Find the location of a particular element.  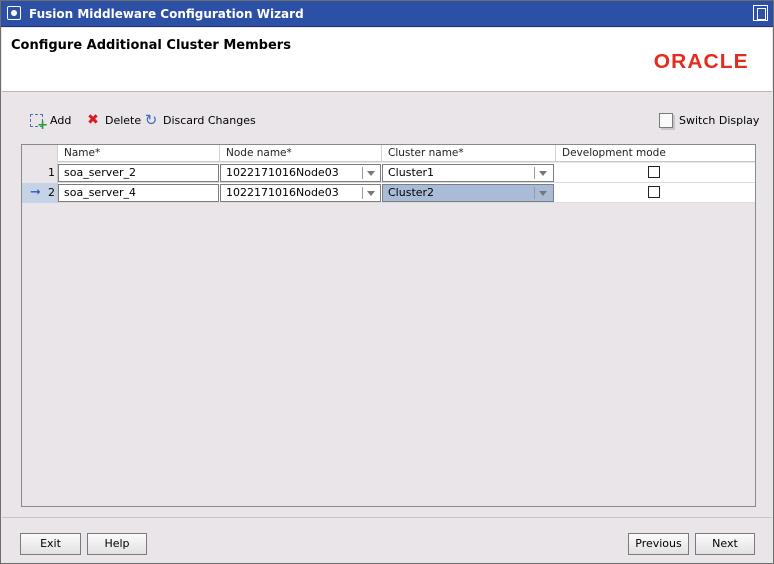

exit-button: Exit is located at coordinates (50, 544).